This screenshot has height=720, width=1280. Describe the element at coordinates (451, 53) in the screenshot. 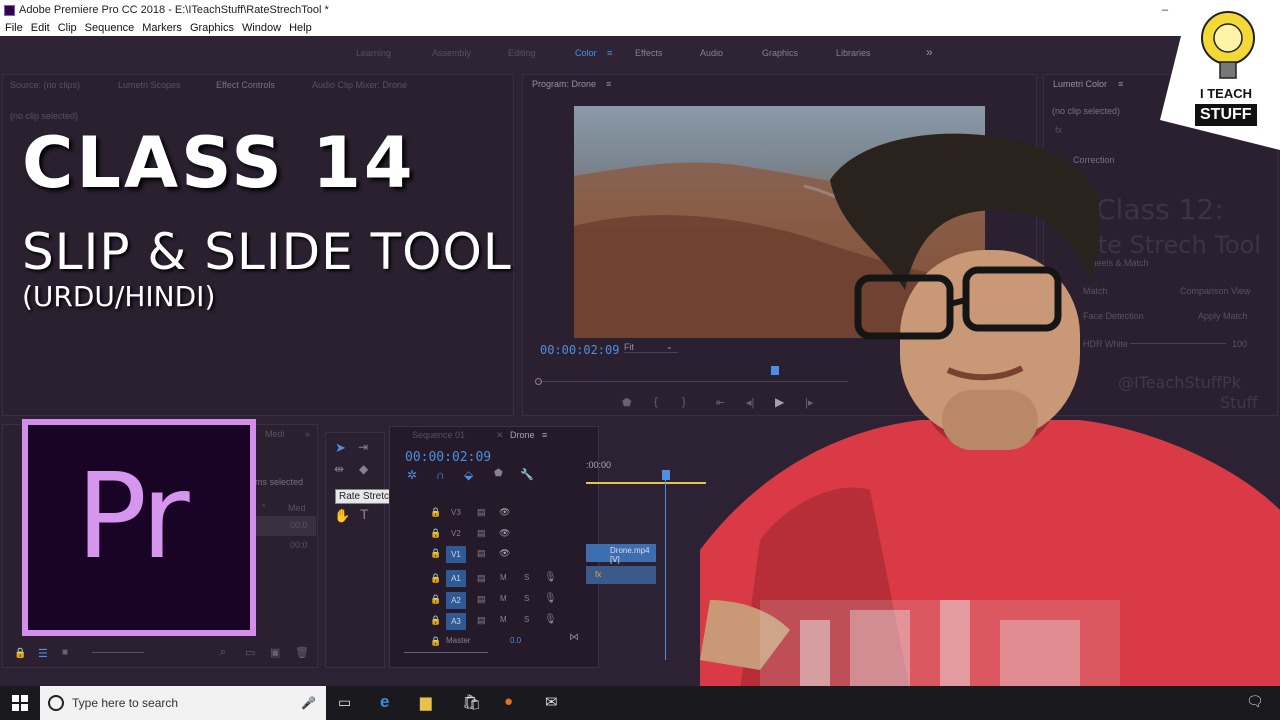

I see `workspace-assembly: Assembly` at that location.